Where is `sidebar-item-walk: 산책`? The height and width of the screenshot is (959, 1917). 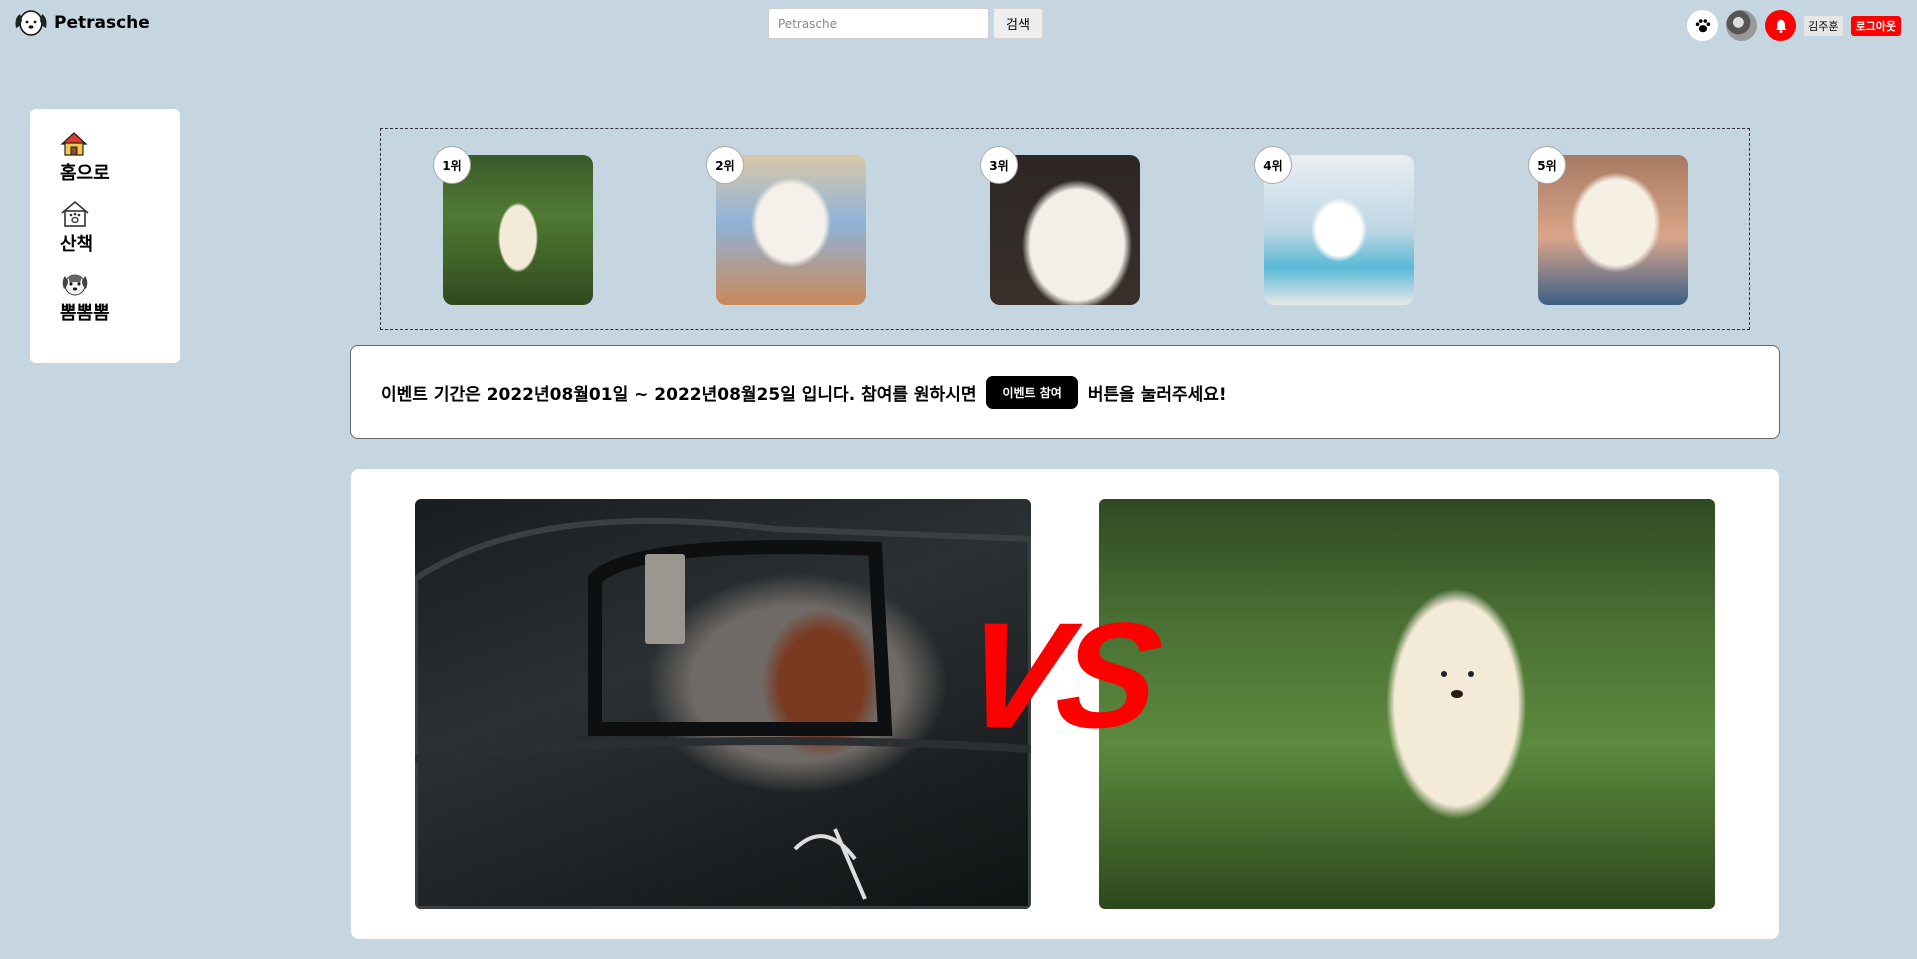
sidebar-item-walk: 산책 is located at coordinates (120, 228).